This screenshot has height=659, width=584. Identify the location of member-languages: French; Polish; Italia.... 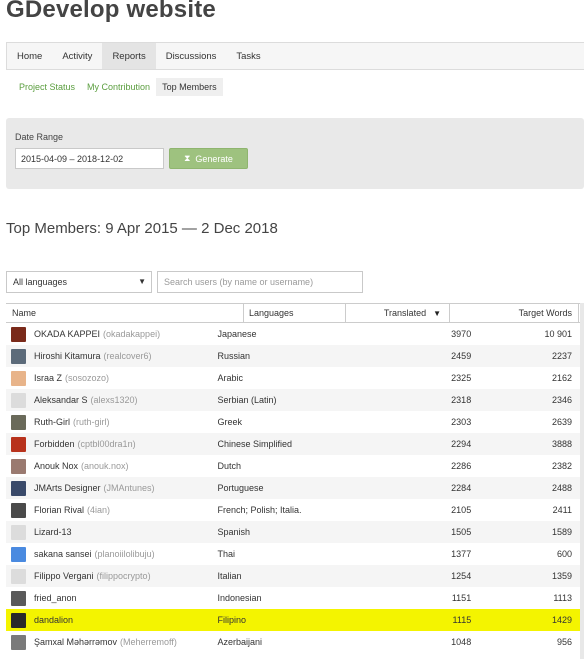
(259, 510).